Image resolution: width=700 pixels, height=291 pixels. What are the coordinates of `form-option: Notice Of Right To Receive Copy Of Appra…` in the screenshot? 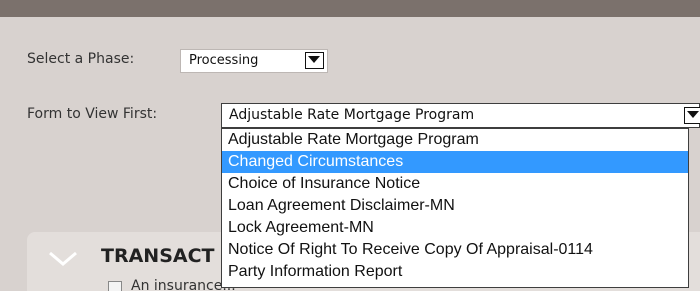 It's located at (455, 250).